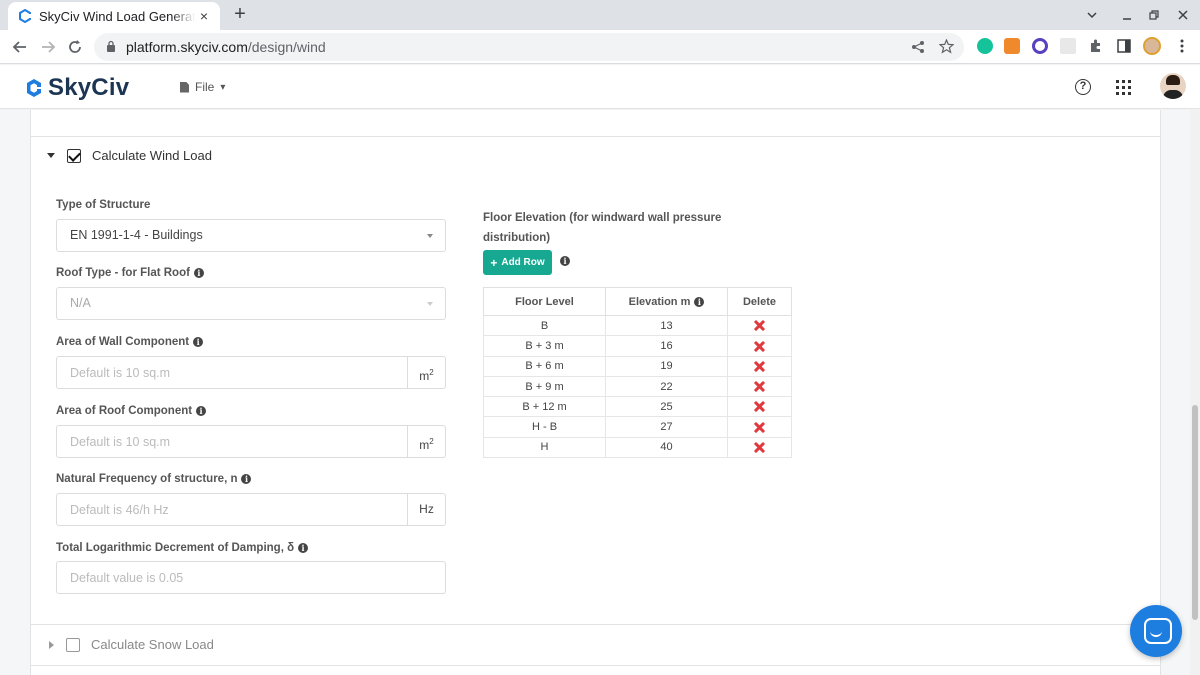  I want to click on extension-blank-icon, so click(1068, 46).